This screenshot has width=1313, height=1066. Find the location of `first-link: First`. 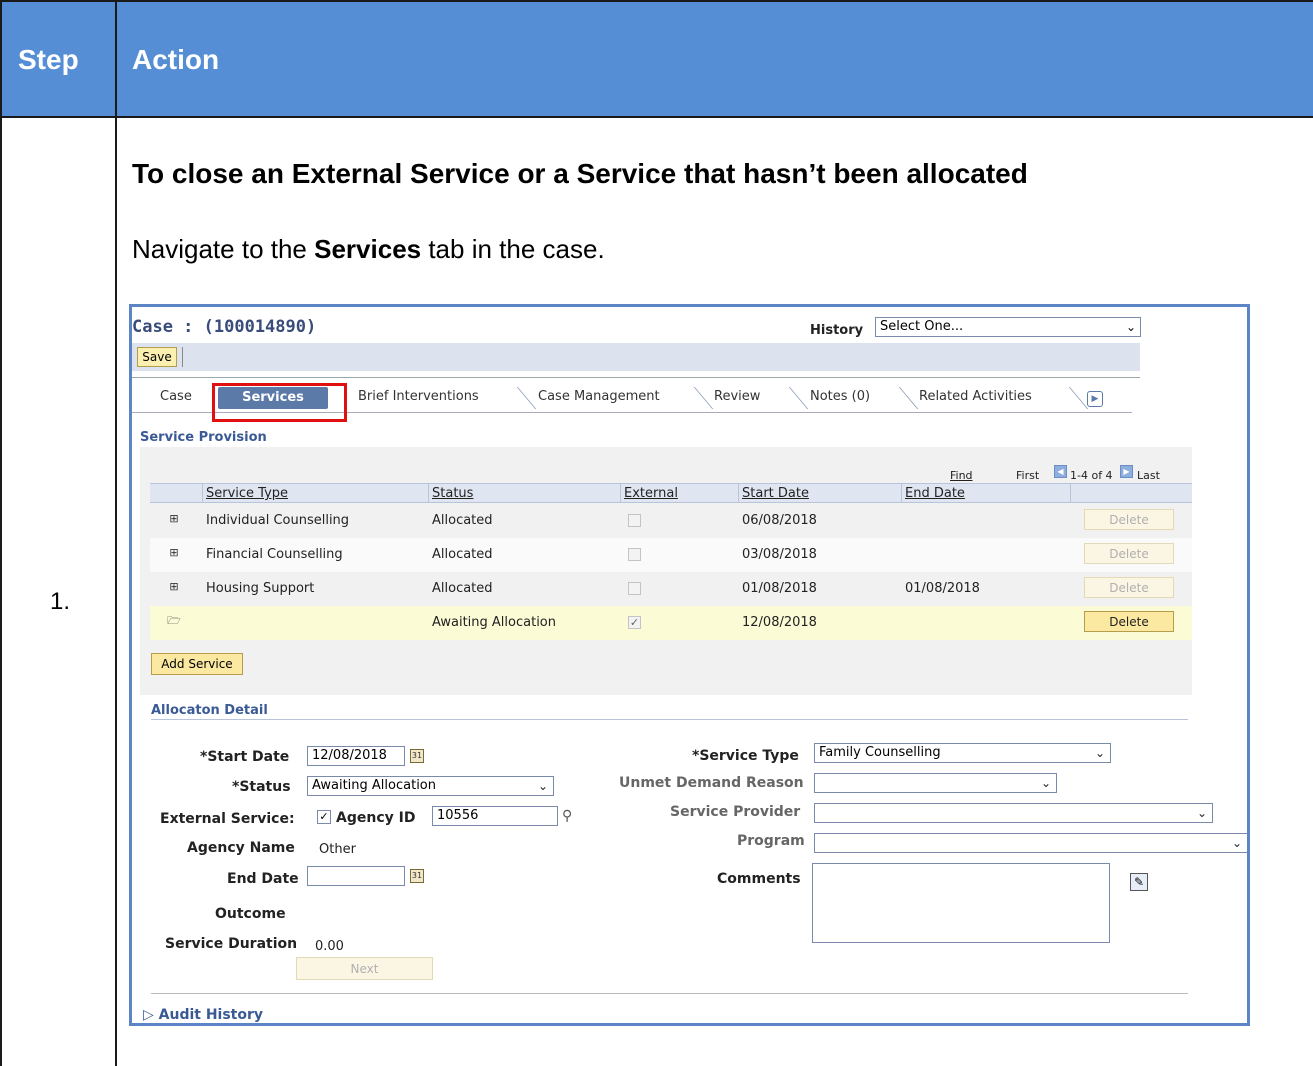

first-link: First is located at coordinates (1027, 475).